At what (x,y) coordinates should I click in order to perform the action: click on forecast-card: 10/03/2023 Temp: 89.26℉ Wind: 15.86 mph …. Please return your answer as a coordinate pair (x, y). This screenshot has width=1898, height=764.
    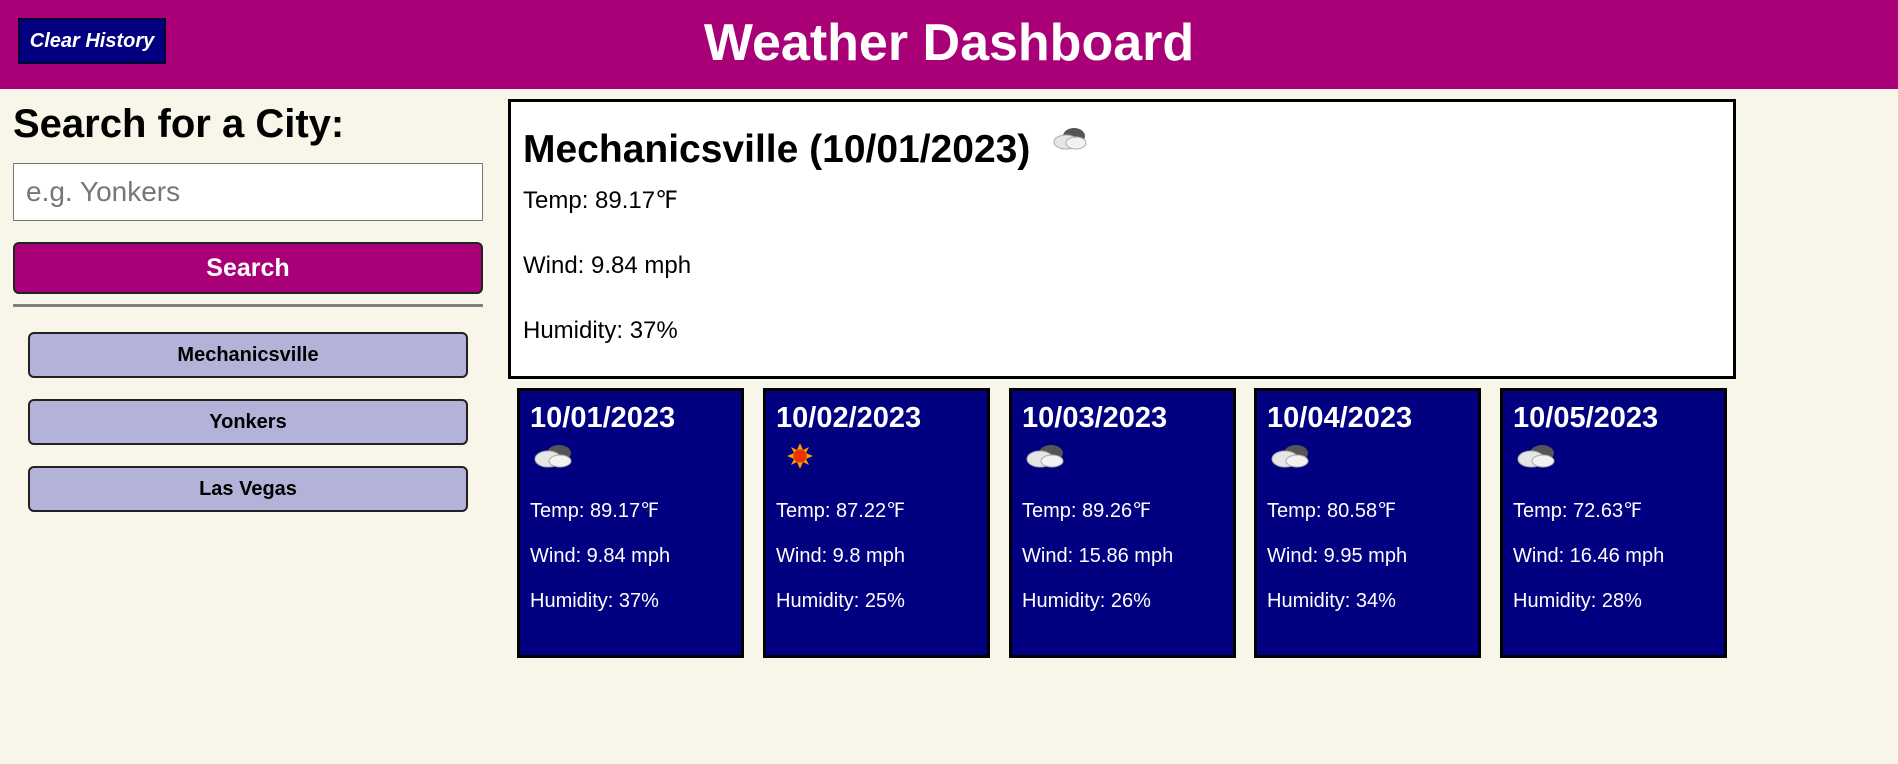
    Looking at the image, I should click on (1122, 523).